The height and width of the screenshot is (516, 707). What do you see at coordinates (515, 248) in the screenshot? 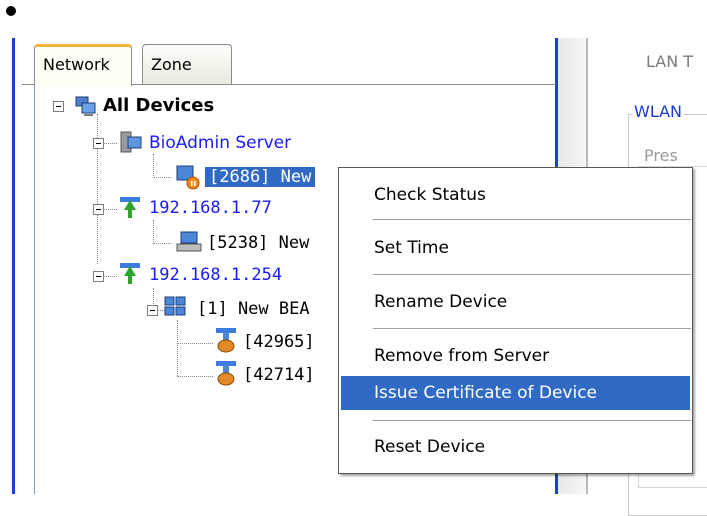
I see `menu-item-set-time: Set Time` at bounding box center [515, 248].